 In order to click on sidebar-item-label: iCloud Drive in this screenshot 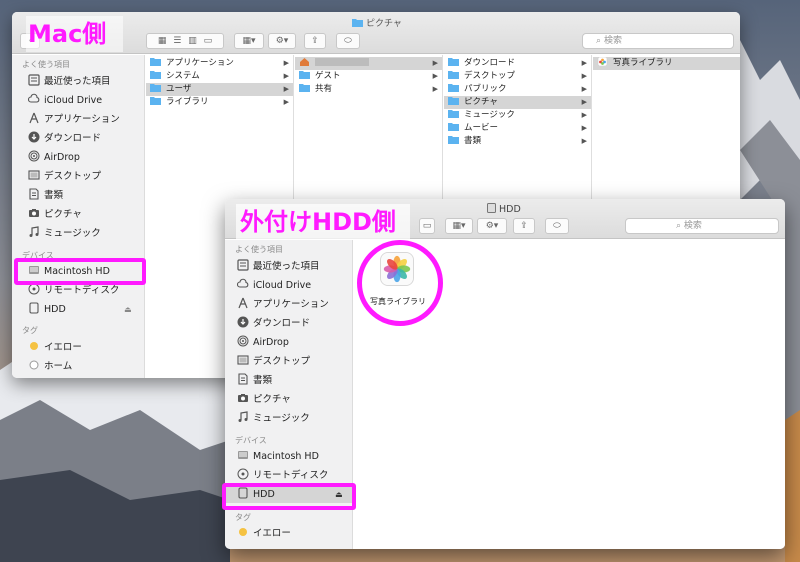, I will do `click(282, 285)`.